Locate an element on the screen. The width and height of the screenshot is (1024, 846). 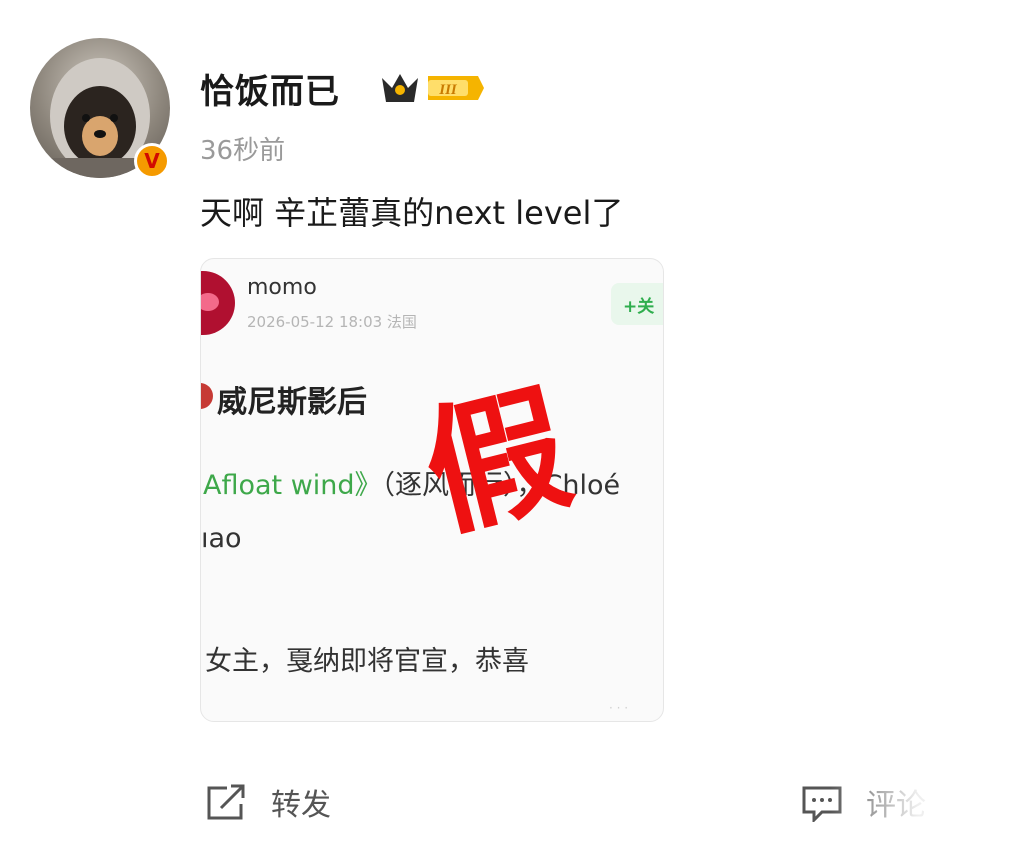
embed-line-4: 女主，戛纳即将官宣，恭喜 is located at coordinates (367, 661).